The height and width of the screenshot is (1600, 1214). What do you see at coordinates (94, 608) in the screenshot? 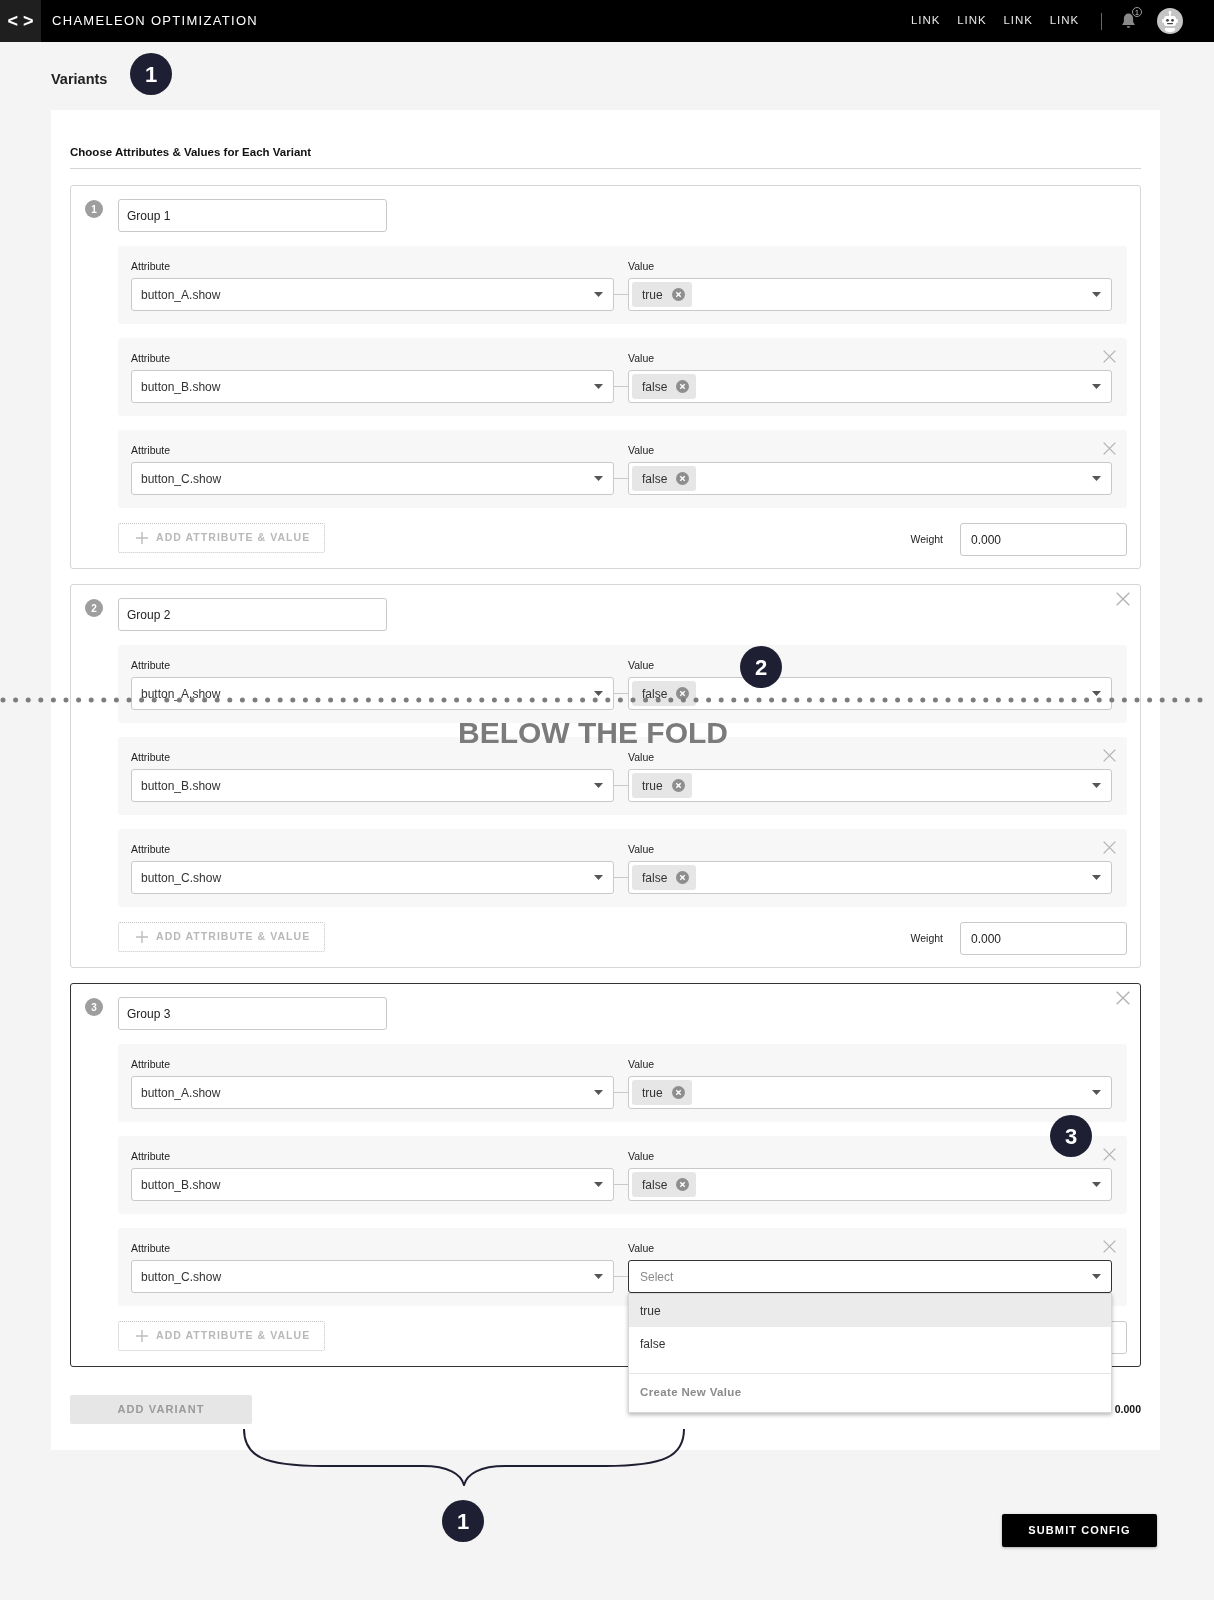
I see `group-number: 2` at bounding box center [94, 608].